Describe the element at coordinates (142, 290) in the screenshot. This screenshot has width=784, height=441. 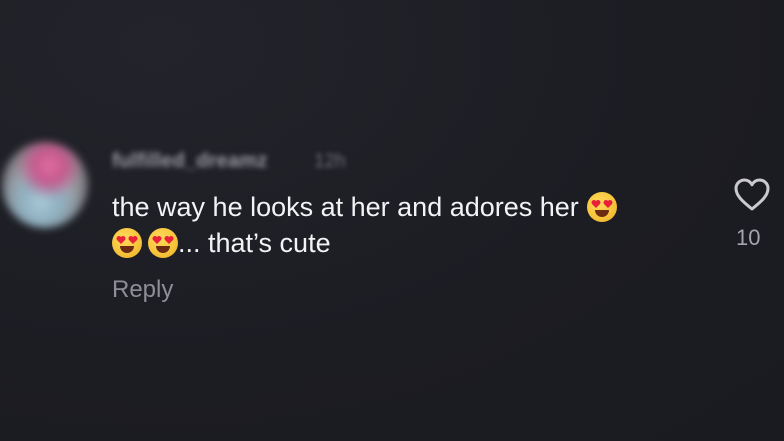
I see `reply-button: Reply` at that location.